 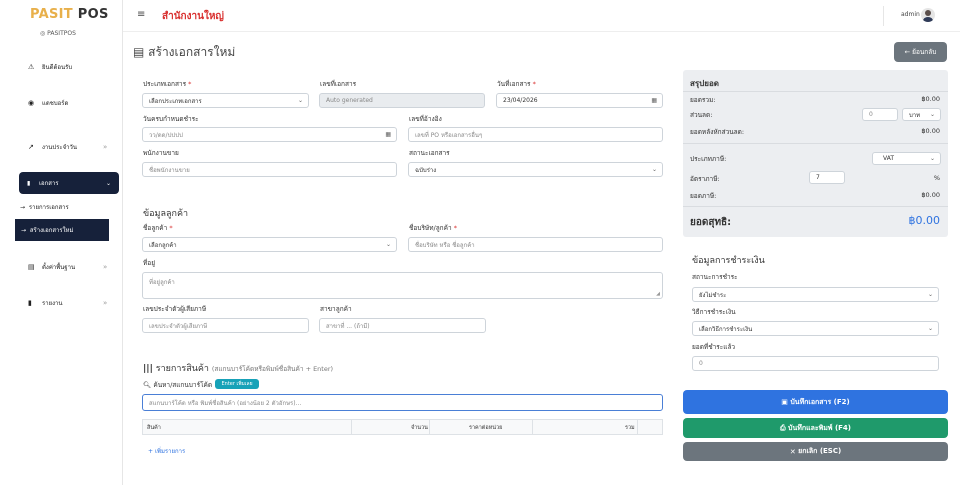 I want to click on customer-branch-placeholder: สาขาที่ ... (ถ้ามี), so click(x=348, y=326).